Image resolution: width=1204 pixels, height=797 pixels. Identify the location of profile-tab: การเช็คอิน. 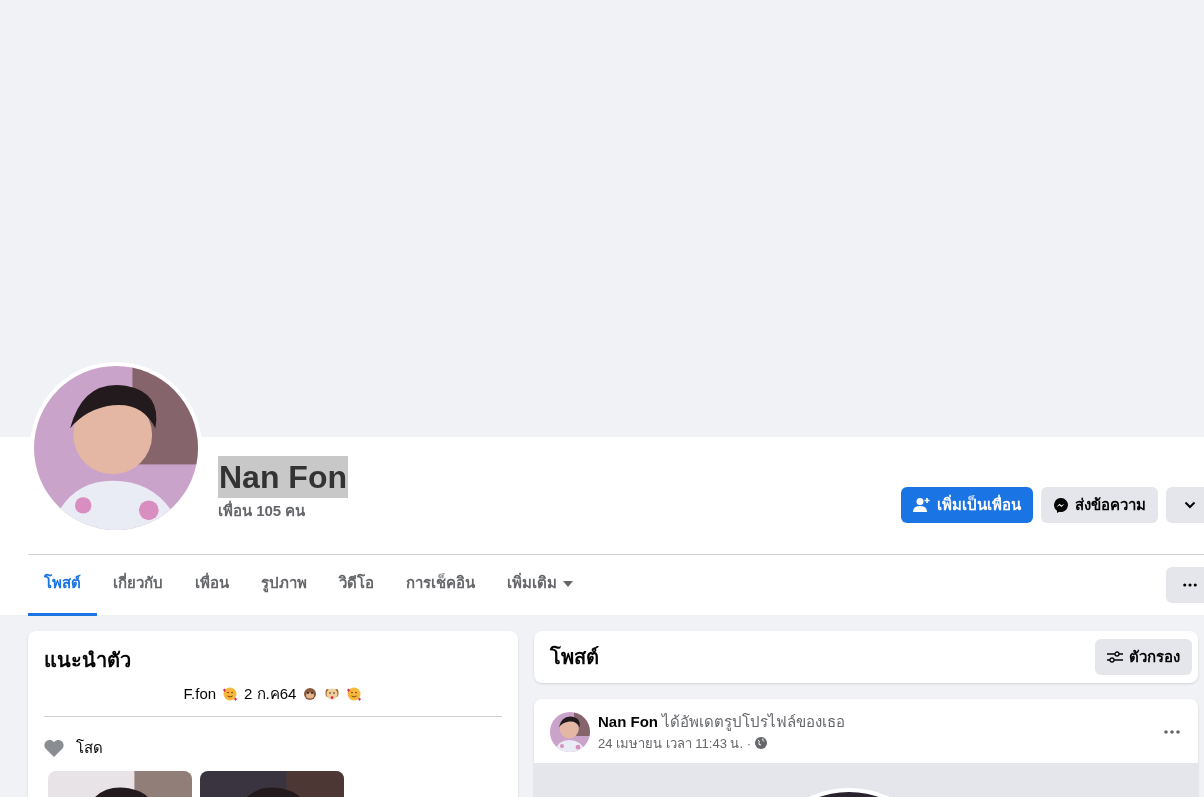
(440, 585).